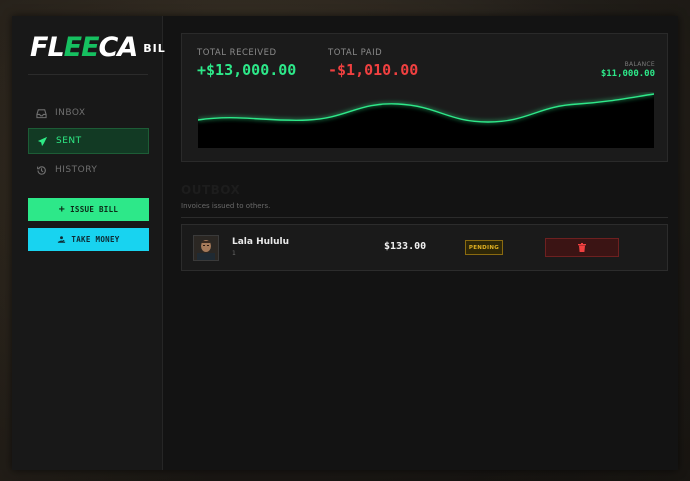 This screenshot has width=690, height=481. Describe the element at coordinates (62, 239) in the screenshot. I see `hand-money-icon` at that location.